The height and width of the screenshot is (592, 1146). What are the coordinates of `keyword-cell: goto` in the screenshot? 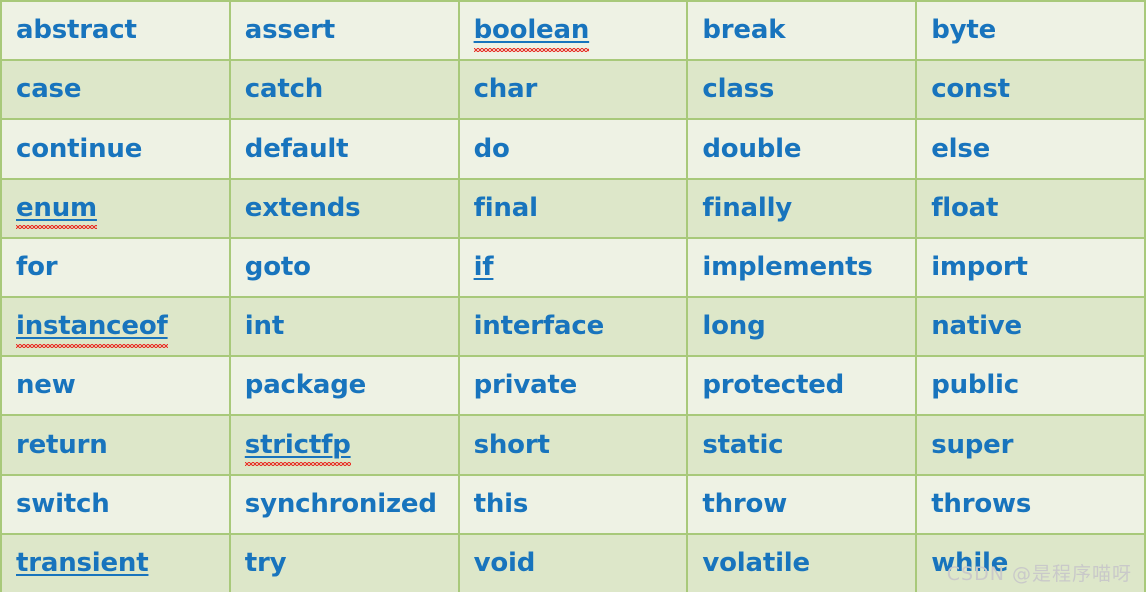 It's located at (345, 268).